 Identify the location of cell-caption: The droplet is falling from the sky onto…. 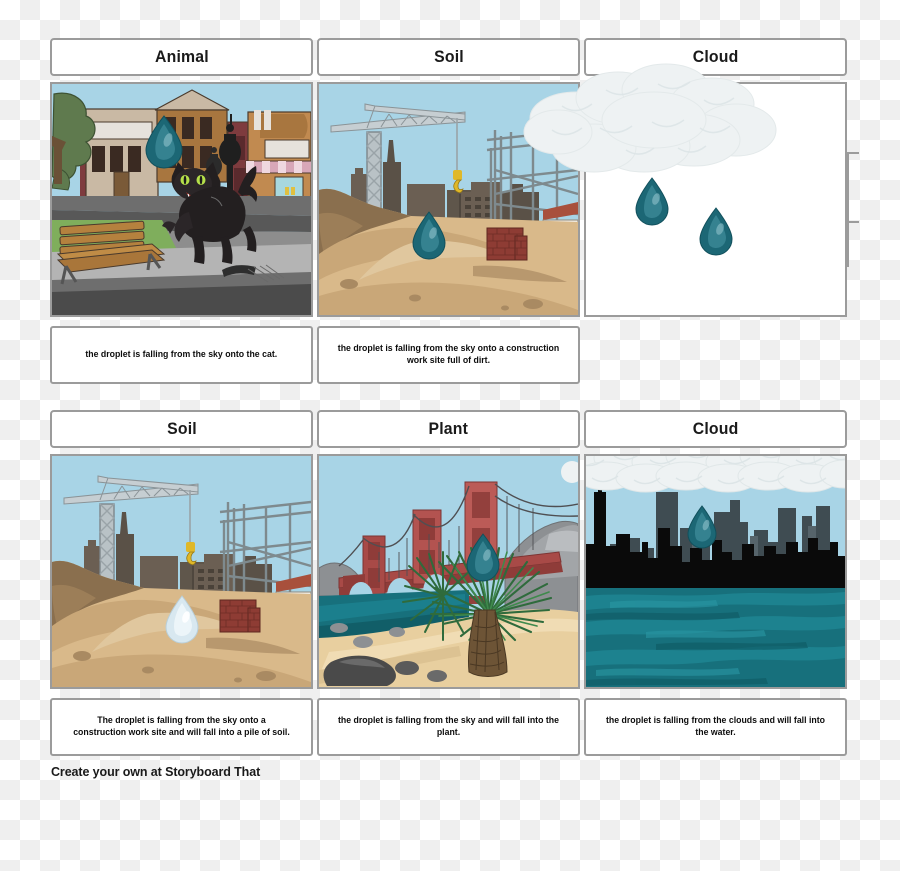
(181, 726).